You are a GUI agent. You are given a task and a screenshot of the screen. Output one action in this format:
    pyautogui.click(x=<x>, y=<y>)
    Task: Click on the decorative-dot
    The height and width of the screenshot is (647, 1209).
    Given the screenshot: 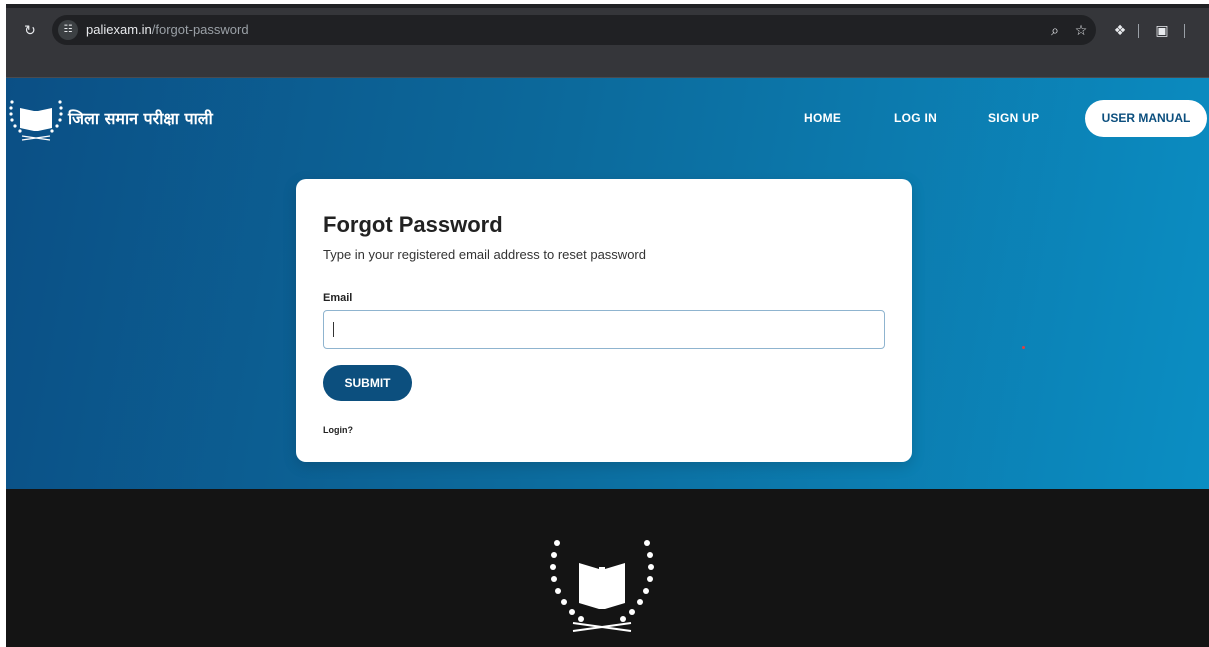 What is the action you would take?
    pyautogui.click(x=1023, y=347)
    